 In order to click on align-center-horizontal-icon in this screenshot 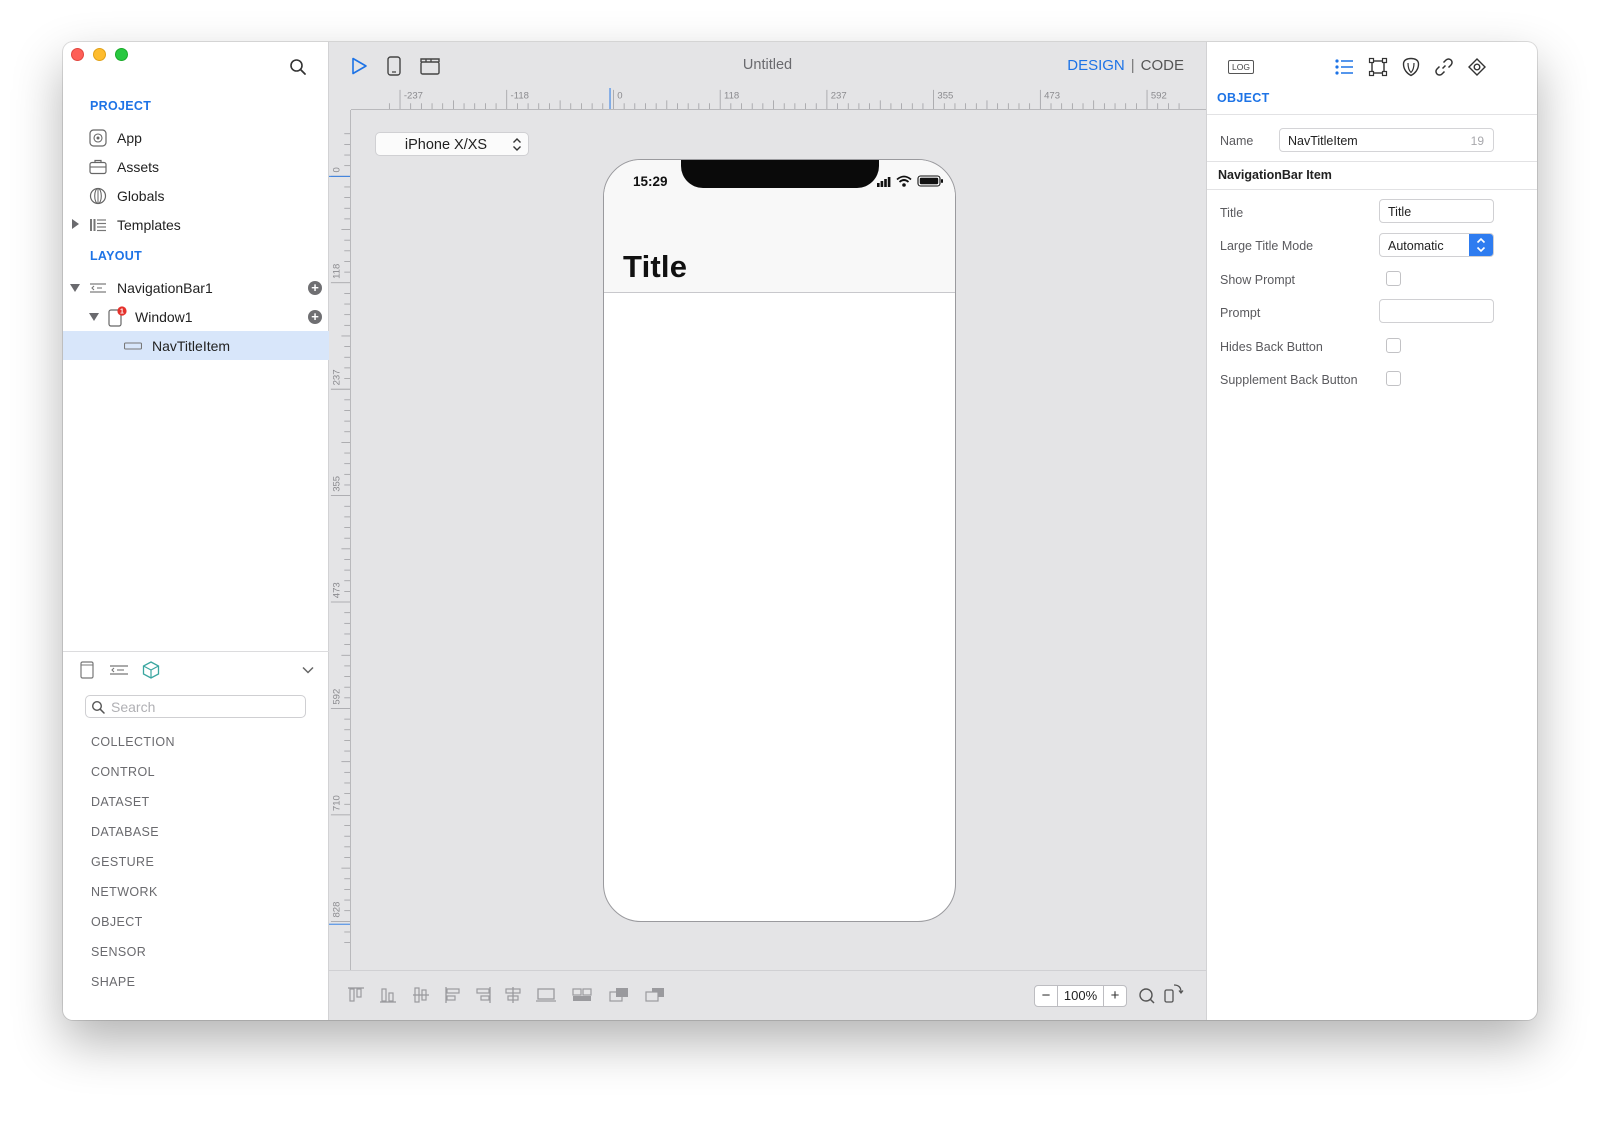, I will do `click(513, 995)`.